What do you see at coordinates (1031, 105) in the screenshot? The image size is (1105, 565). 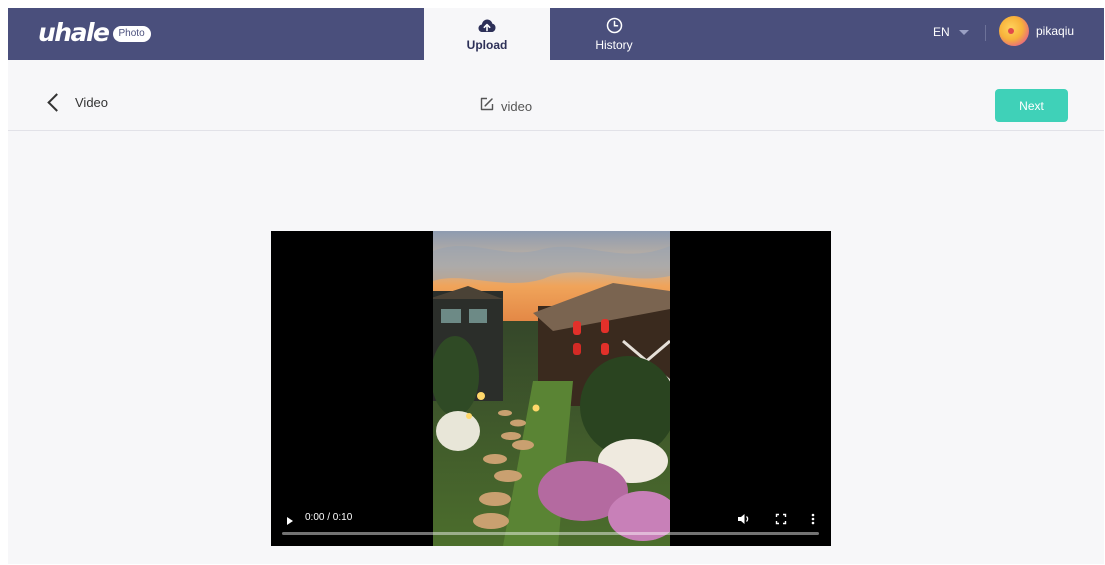 I see `next-button: Next` at bounding box center [1031, 105].